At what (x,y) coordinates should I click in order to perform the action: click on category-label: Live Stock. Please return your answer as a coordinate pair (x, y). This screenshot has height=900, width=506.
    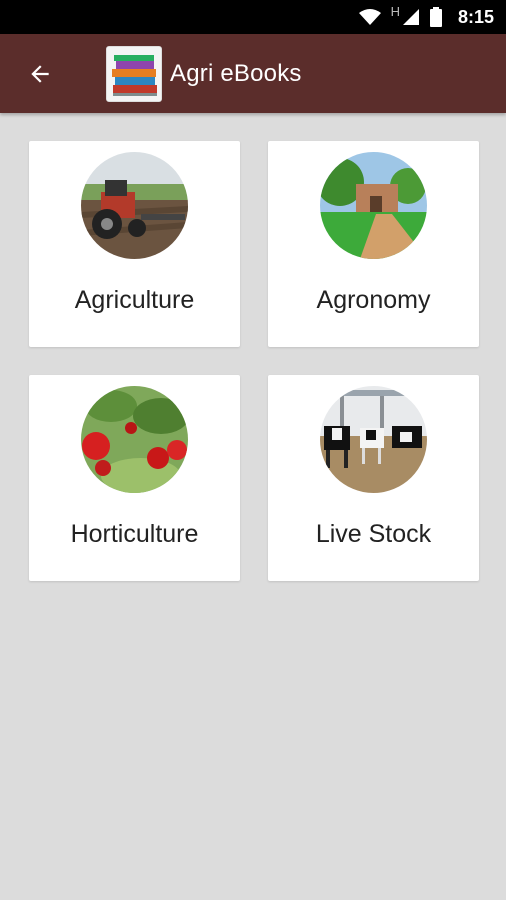
    Looking at the image, I should click on (373, 534).